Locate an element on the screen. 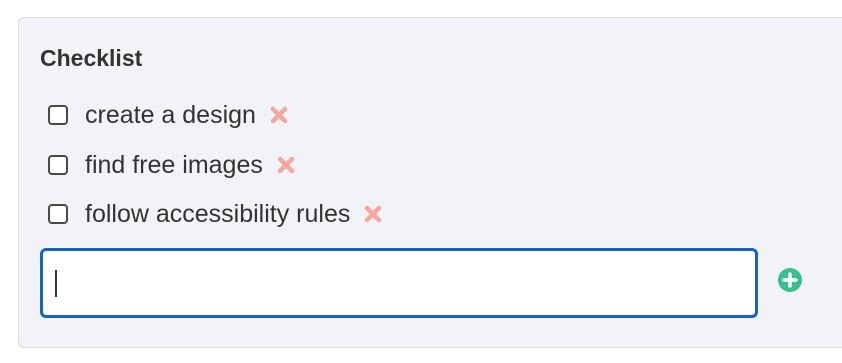 The height and width of the screenshot is (363, 842). item-label: create a design is located at coordinates (170, 115).